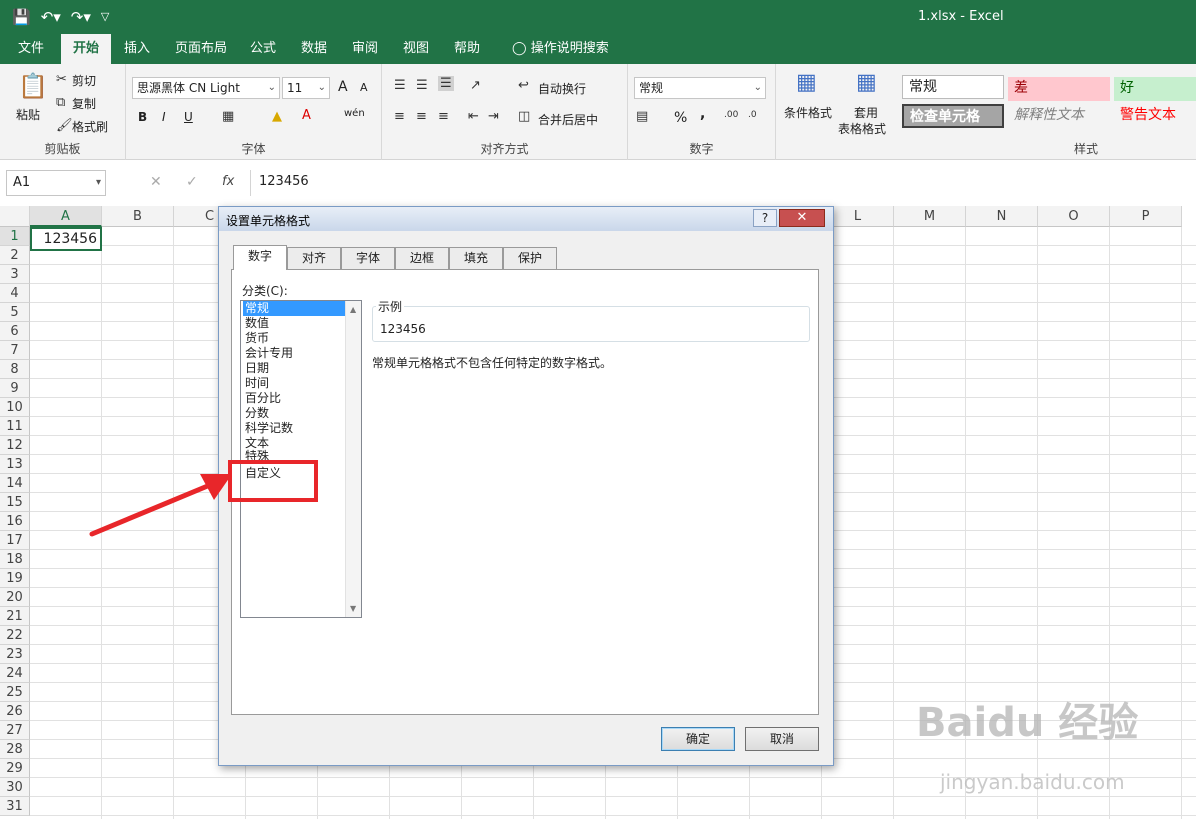 Image resolution: width=1196 pixels, height=819 pixels. I want to click on watermark-logo: Baidu 经验, so click(1027, 723).